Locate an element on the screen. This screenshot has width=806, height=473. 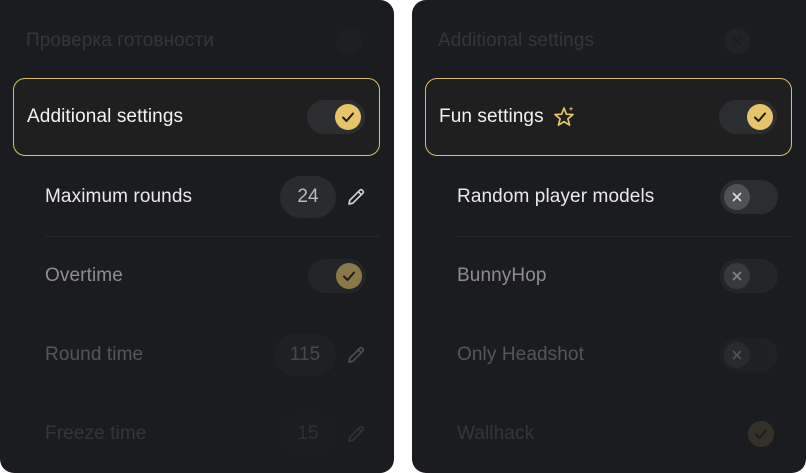
maximum-rounds-label: Maximum rounds is located at coordinates (119, 196).